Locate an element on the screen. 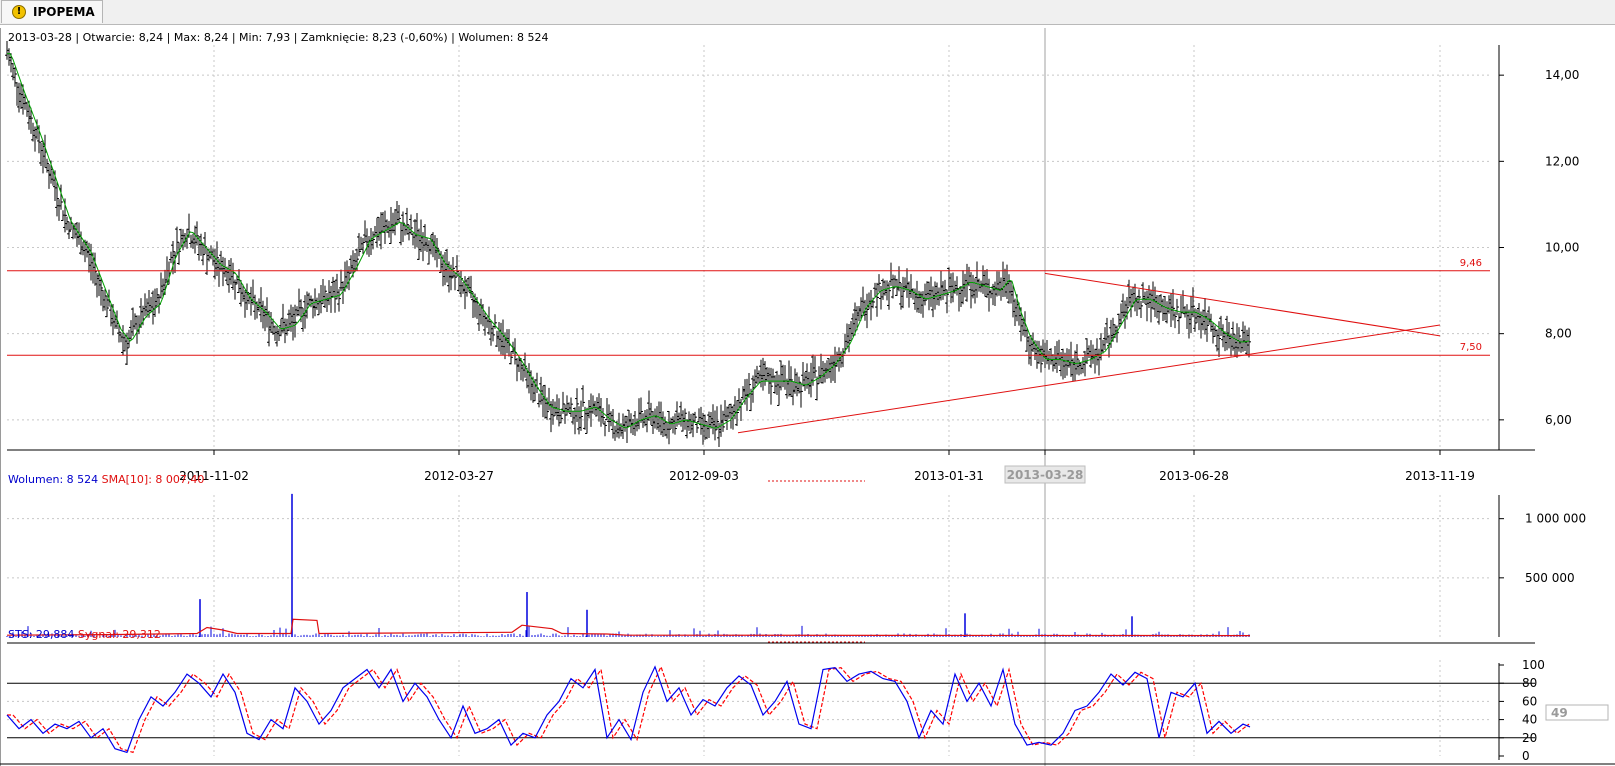  price-y-tick-label: 10,00 is located at coordinates (1562, 248).